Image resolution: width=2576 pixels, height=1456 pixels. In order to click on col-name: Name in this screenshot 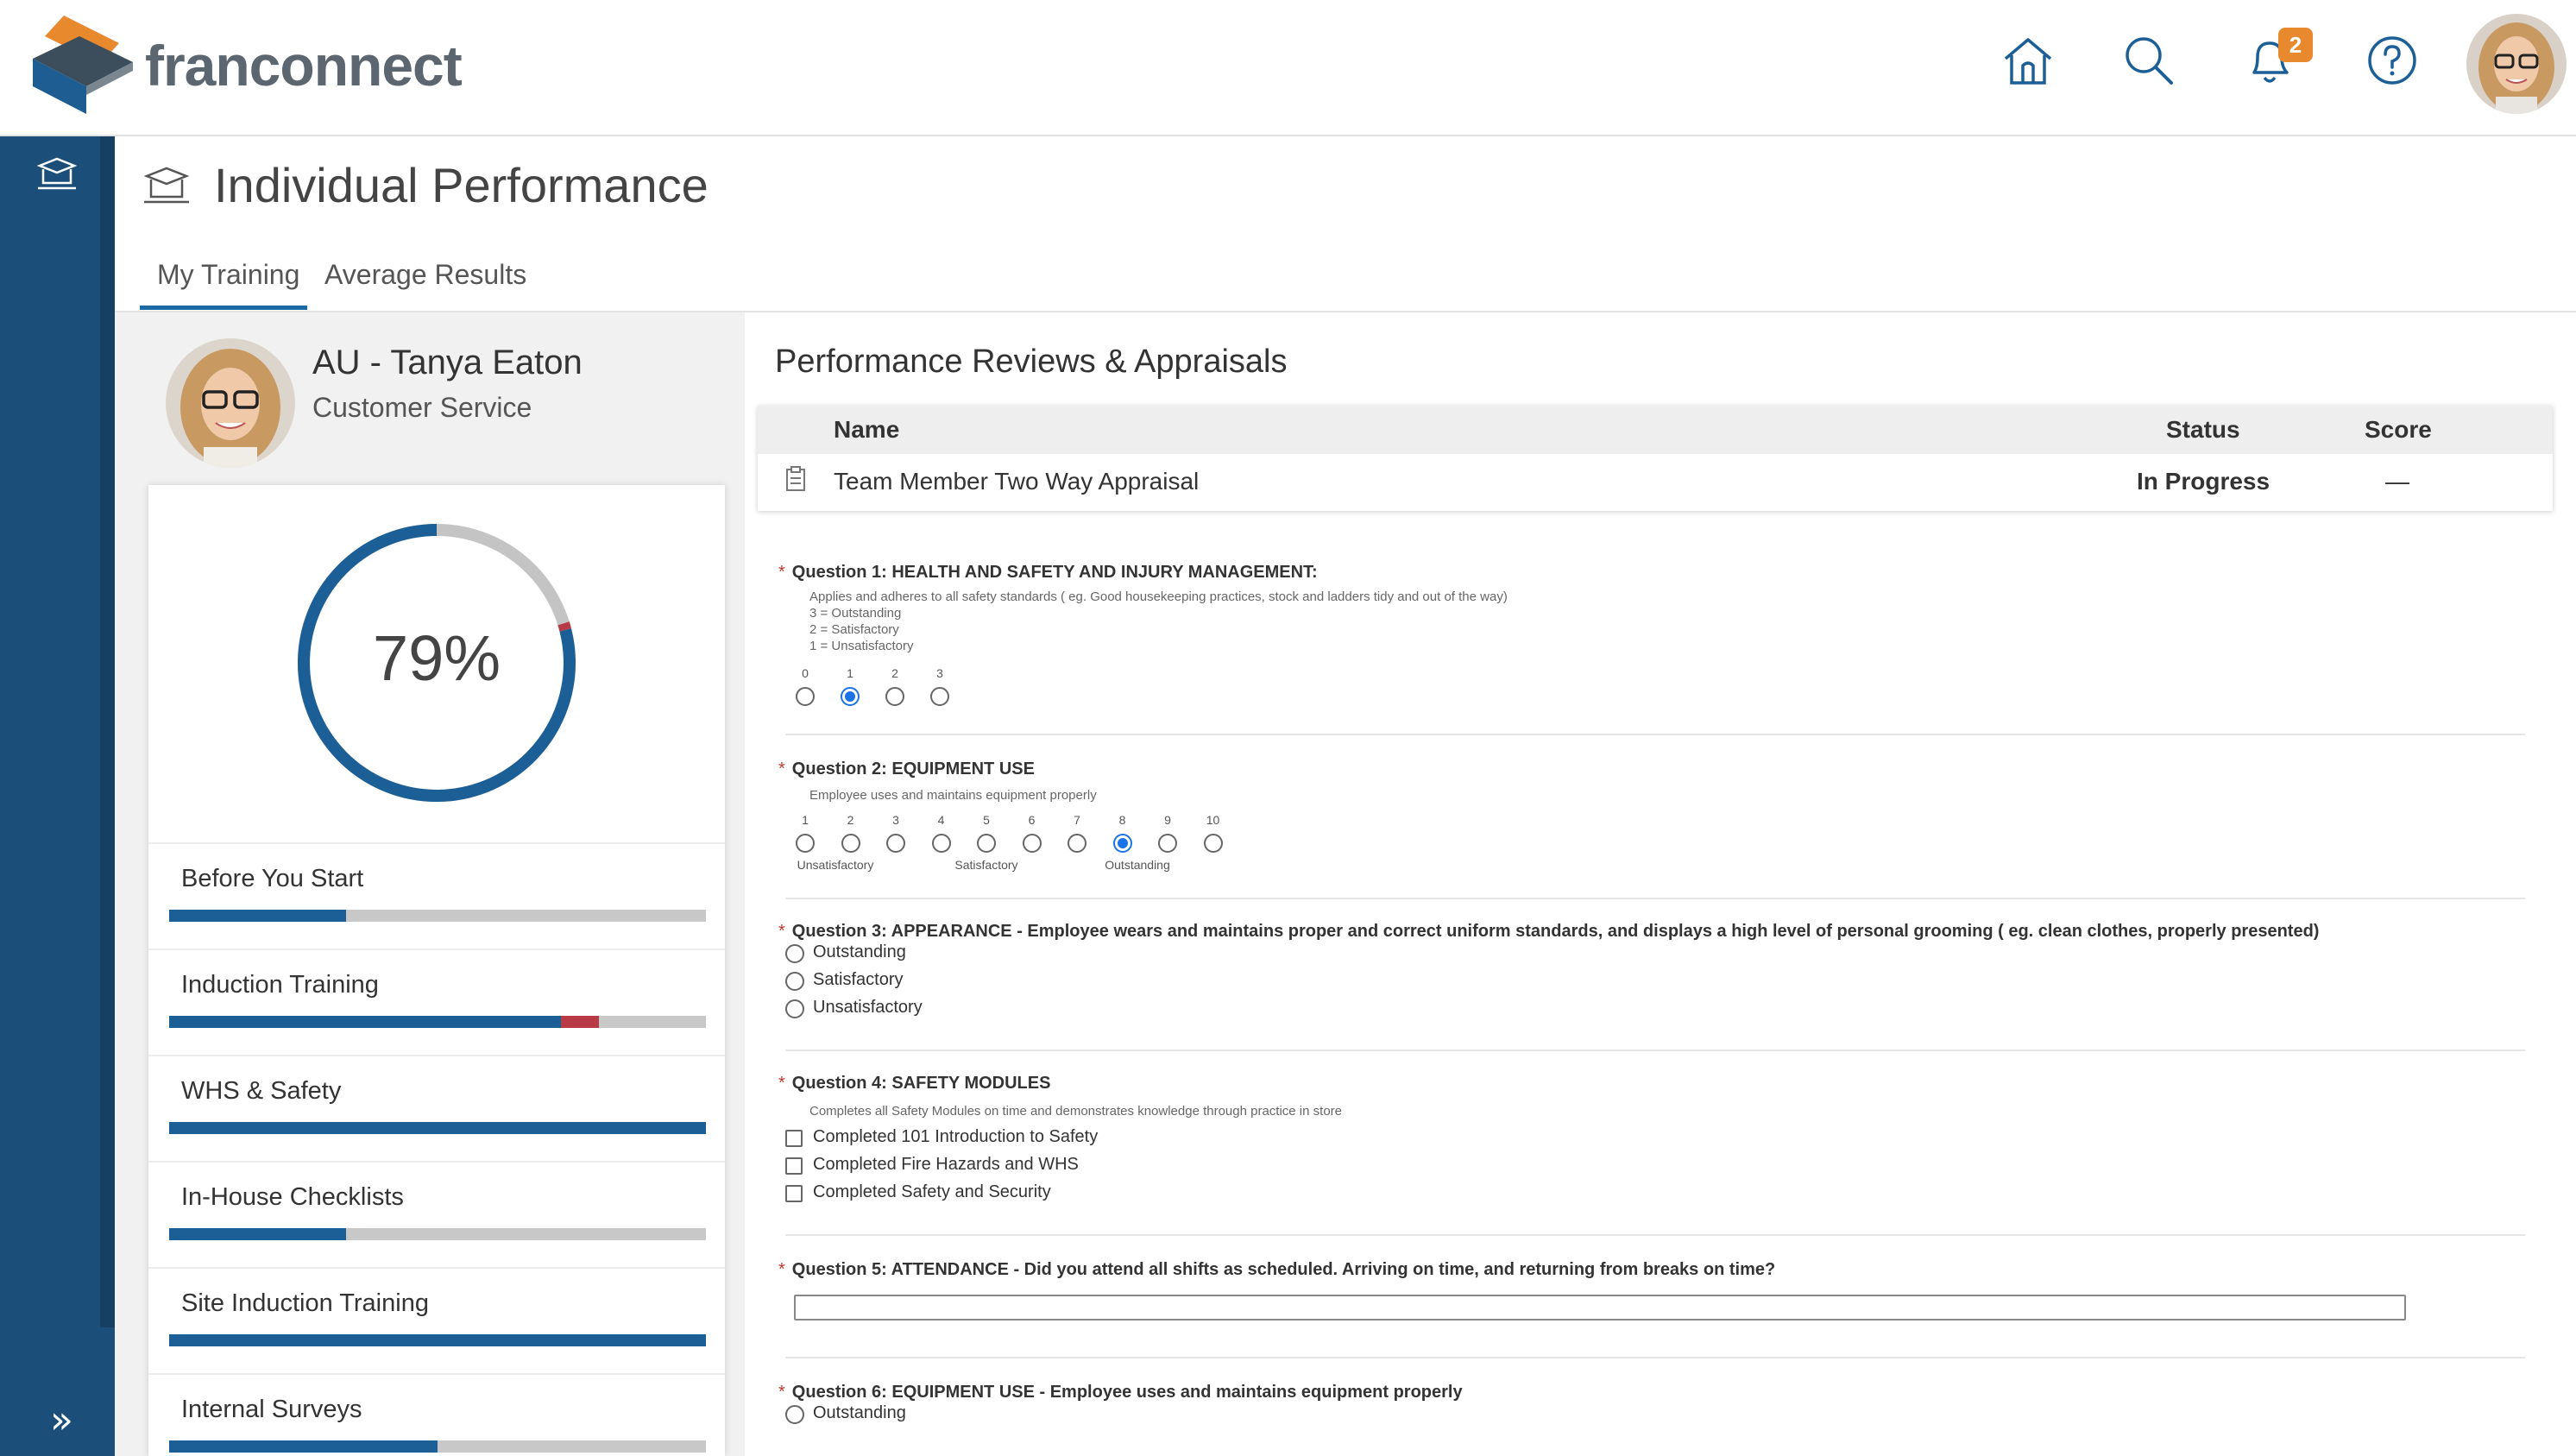, I will do `click(866, 430)`.